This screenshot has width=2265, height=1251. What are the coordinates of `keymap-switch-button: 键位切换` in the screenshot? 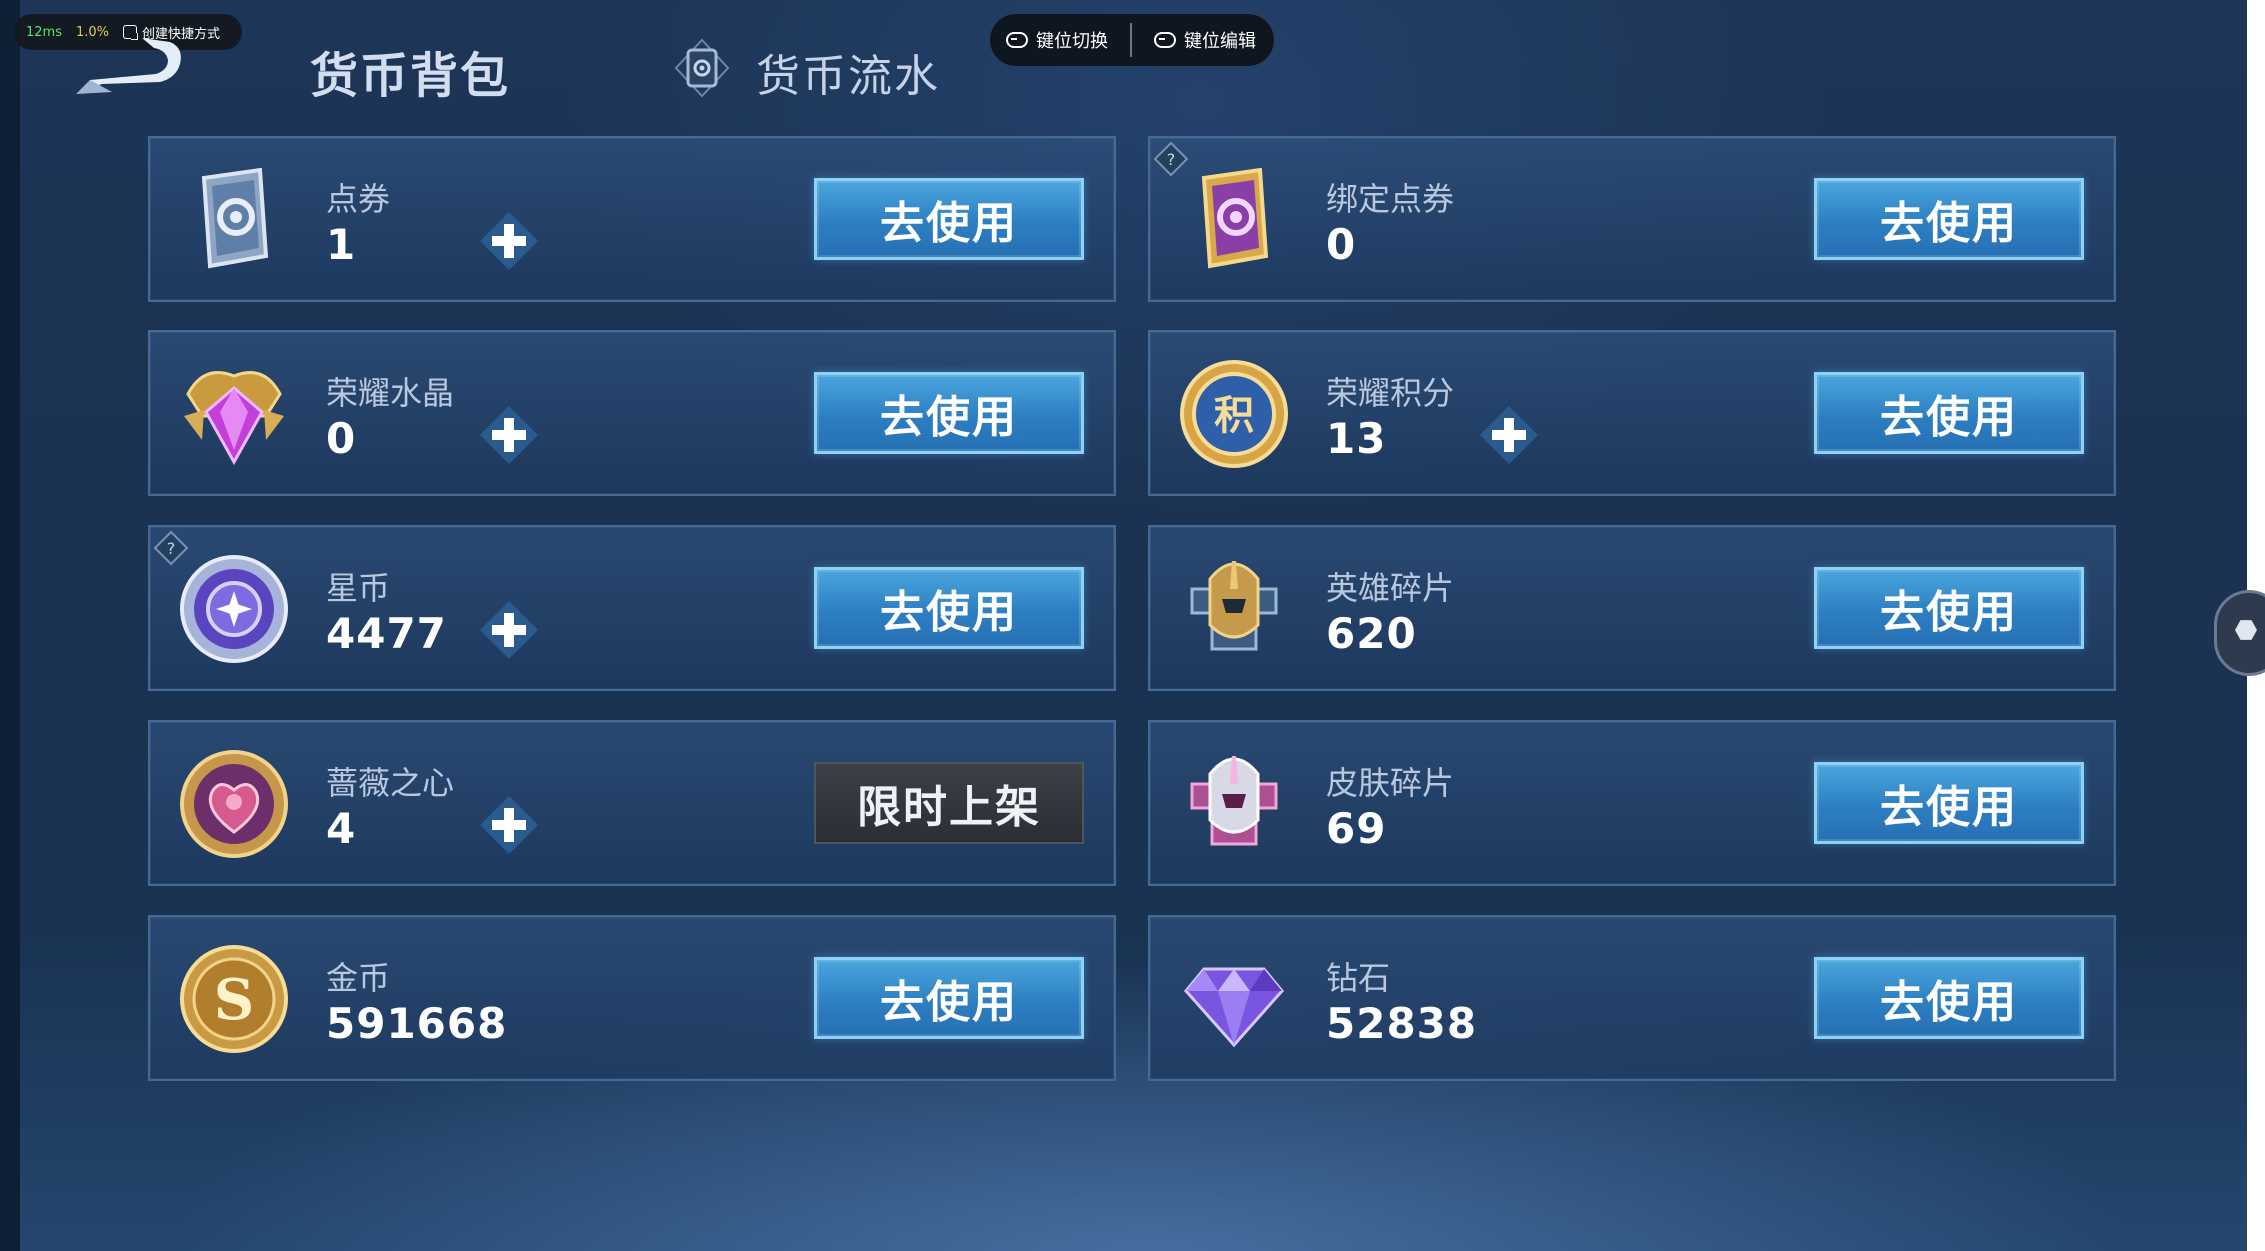 It's located at (1057, 40).